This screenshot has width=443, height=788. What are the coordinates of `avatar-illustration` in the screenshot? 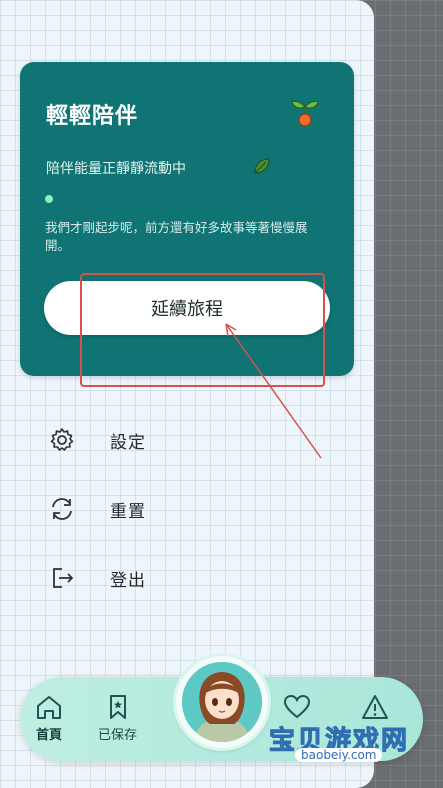 It's located at (222, 702).